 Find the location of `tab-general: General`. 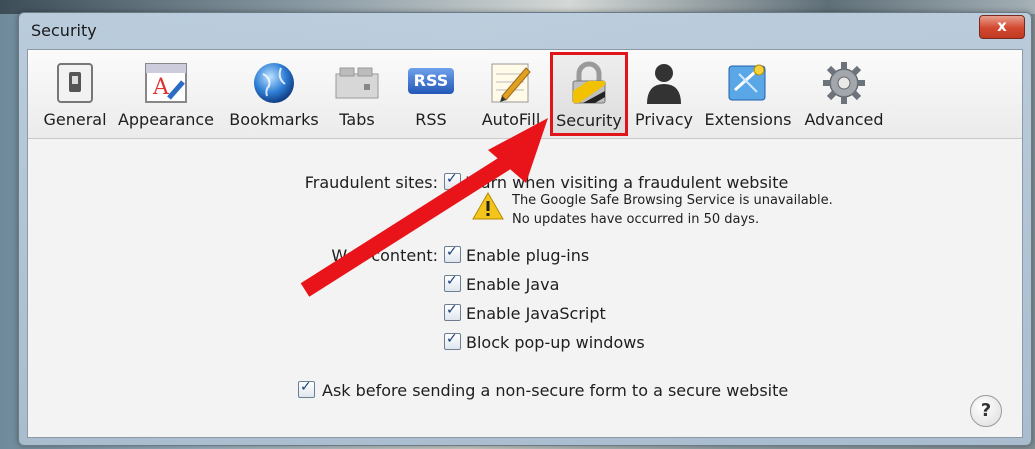

tab-general: General is located at coordinates (75, 94).